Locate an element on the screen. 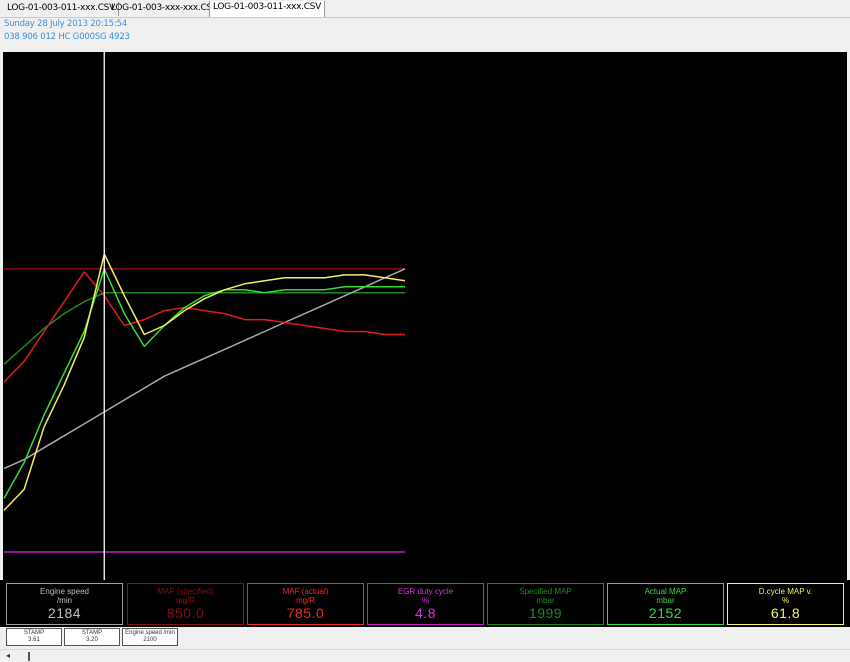  log-date-label: Sunday 28 July 2013 20:15:54 is located at coordinates (65, 24).